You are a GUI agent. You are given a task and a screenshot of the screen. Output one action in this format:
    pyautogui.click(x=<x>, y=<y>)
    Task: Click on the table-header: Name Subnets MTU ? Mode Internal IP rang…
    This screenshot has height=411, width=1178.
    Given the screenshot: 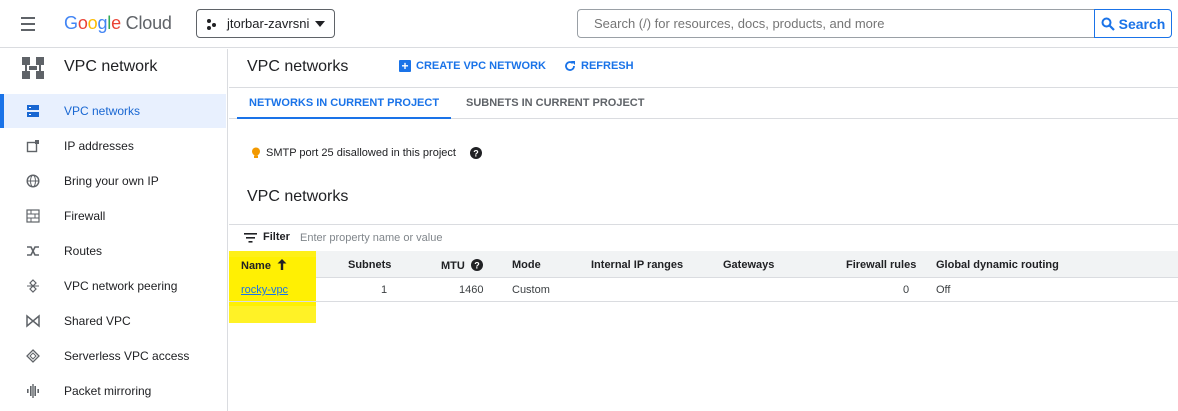 What is the action you would take?
    pyautogui.click(x=703, y=264)
    